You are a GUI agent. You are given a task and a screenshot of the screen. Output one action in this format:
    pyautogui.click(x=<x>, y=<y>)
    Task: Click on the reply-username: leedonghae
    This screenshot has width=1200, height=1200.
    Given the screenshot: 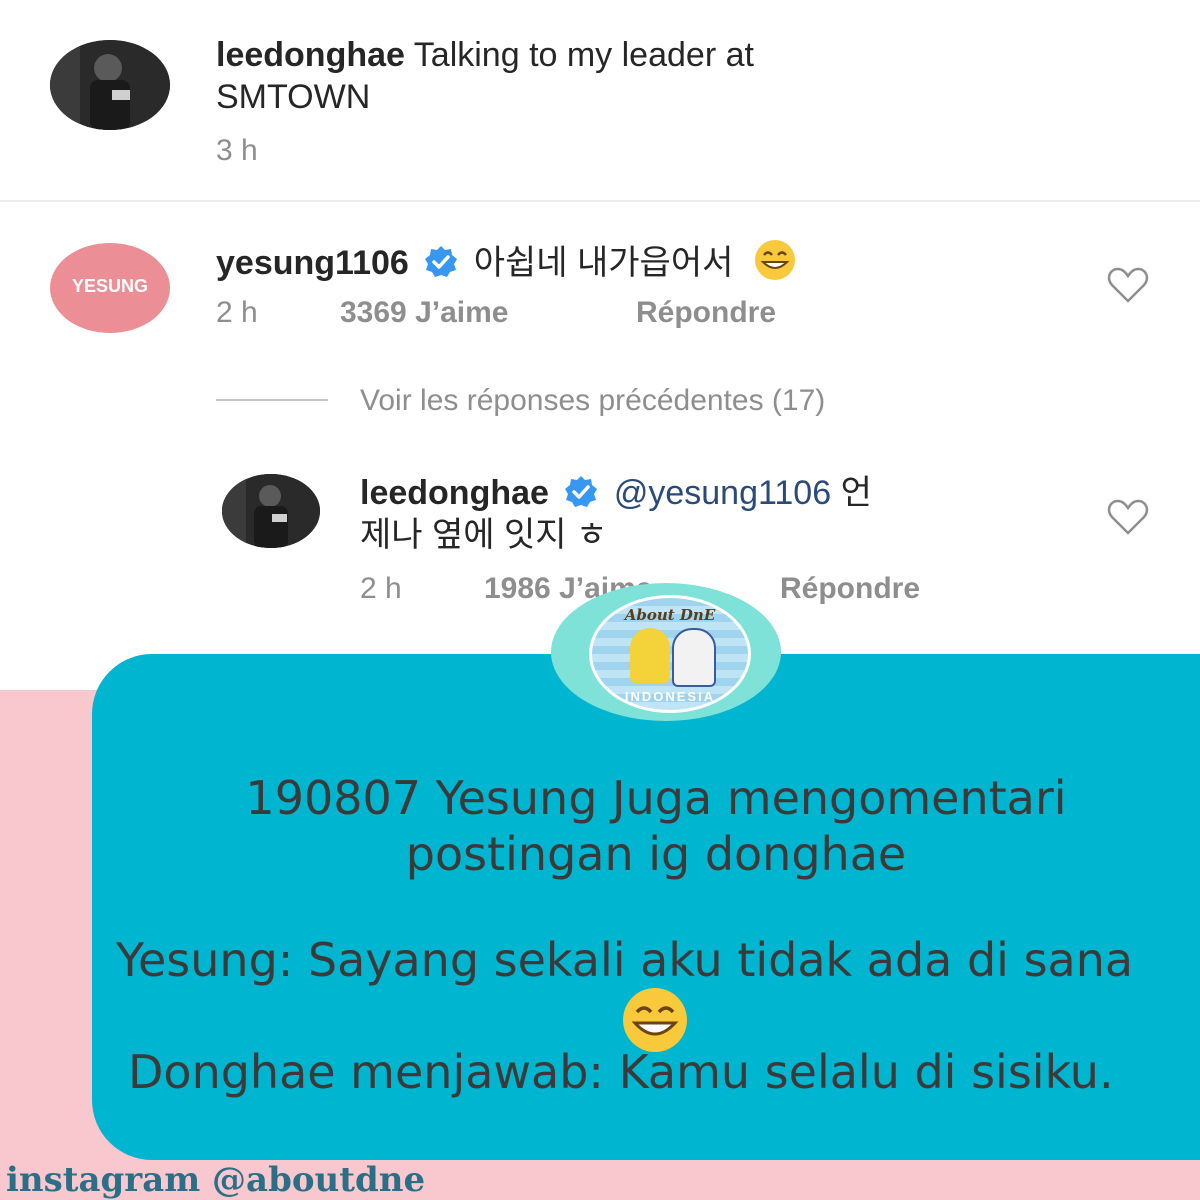 What is the action you would take?
    pyautogui.click(x=454, y=493)
    